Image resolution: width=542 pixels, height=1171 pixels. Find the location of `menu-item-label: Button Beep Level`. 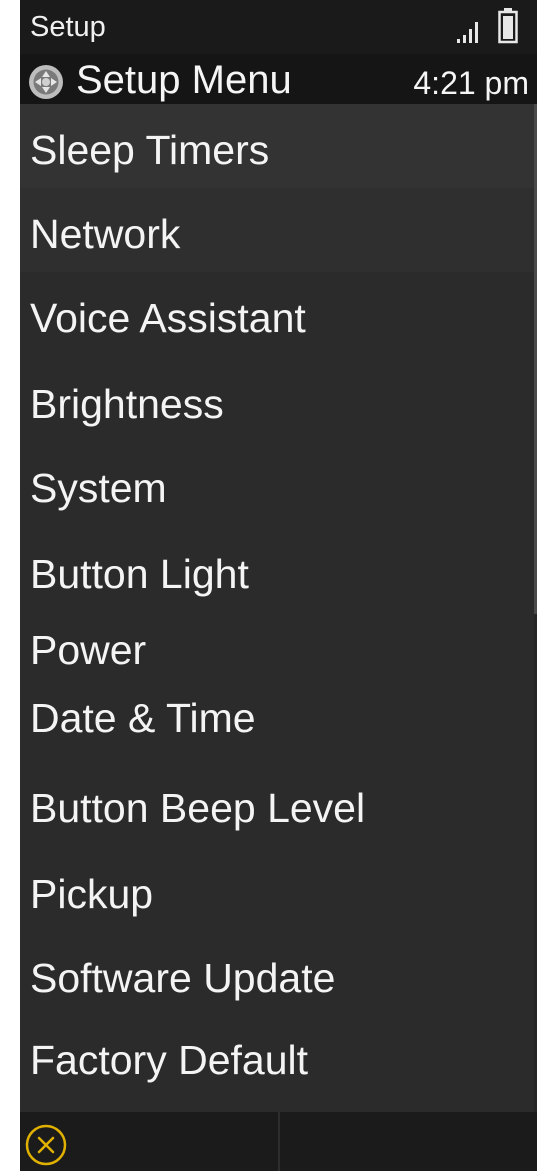

menu-item-label: Button Beep Level is located at coordinates (198, 808).